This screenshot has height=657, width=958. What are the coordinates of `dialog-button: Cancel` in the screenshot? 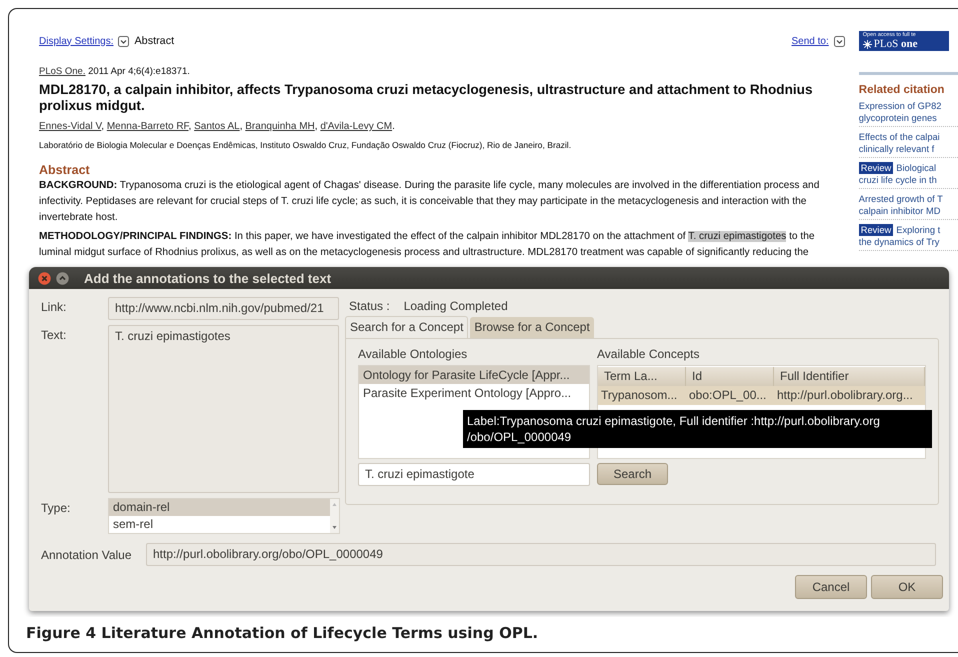 It's located at (831, 587).